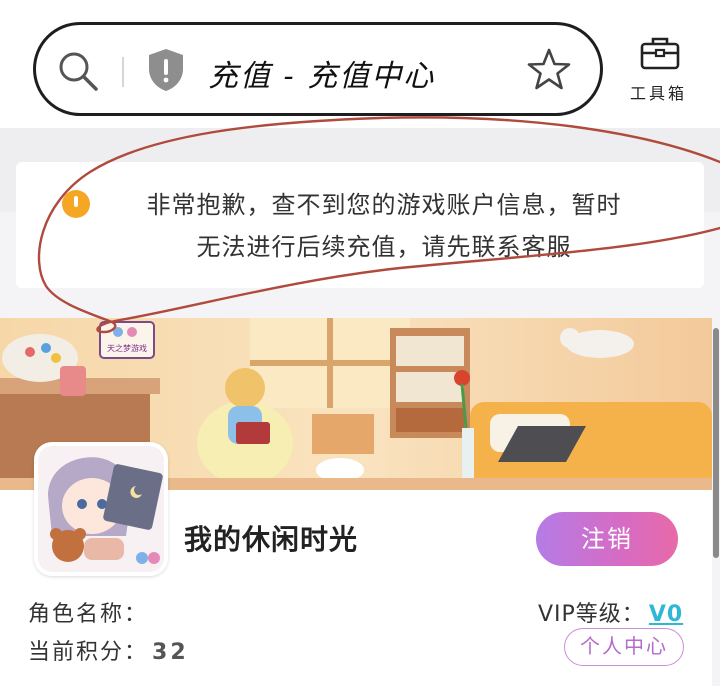 The height and width of the screenshot is (686, 720). What do you see at coordinates (549, 70) in the screenshot?
I see `star-icon` at bounding box center [549, 70].